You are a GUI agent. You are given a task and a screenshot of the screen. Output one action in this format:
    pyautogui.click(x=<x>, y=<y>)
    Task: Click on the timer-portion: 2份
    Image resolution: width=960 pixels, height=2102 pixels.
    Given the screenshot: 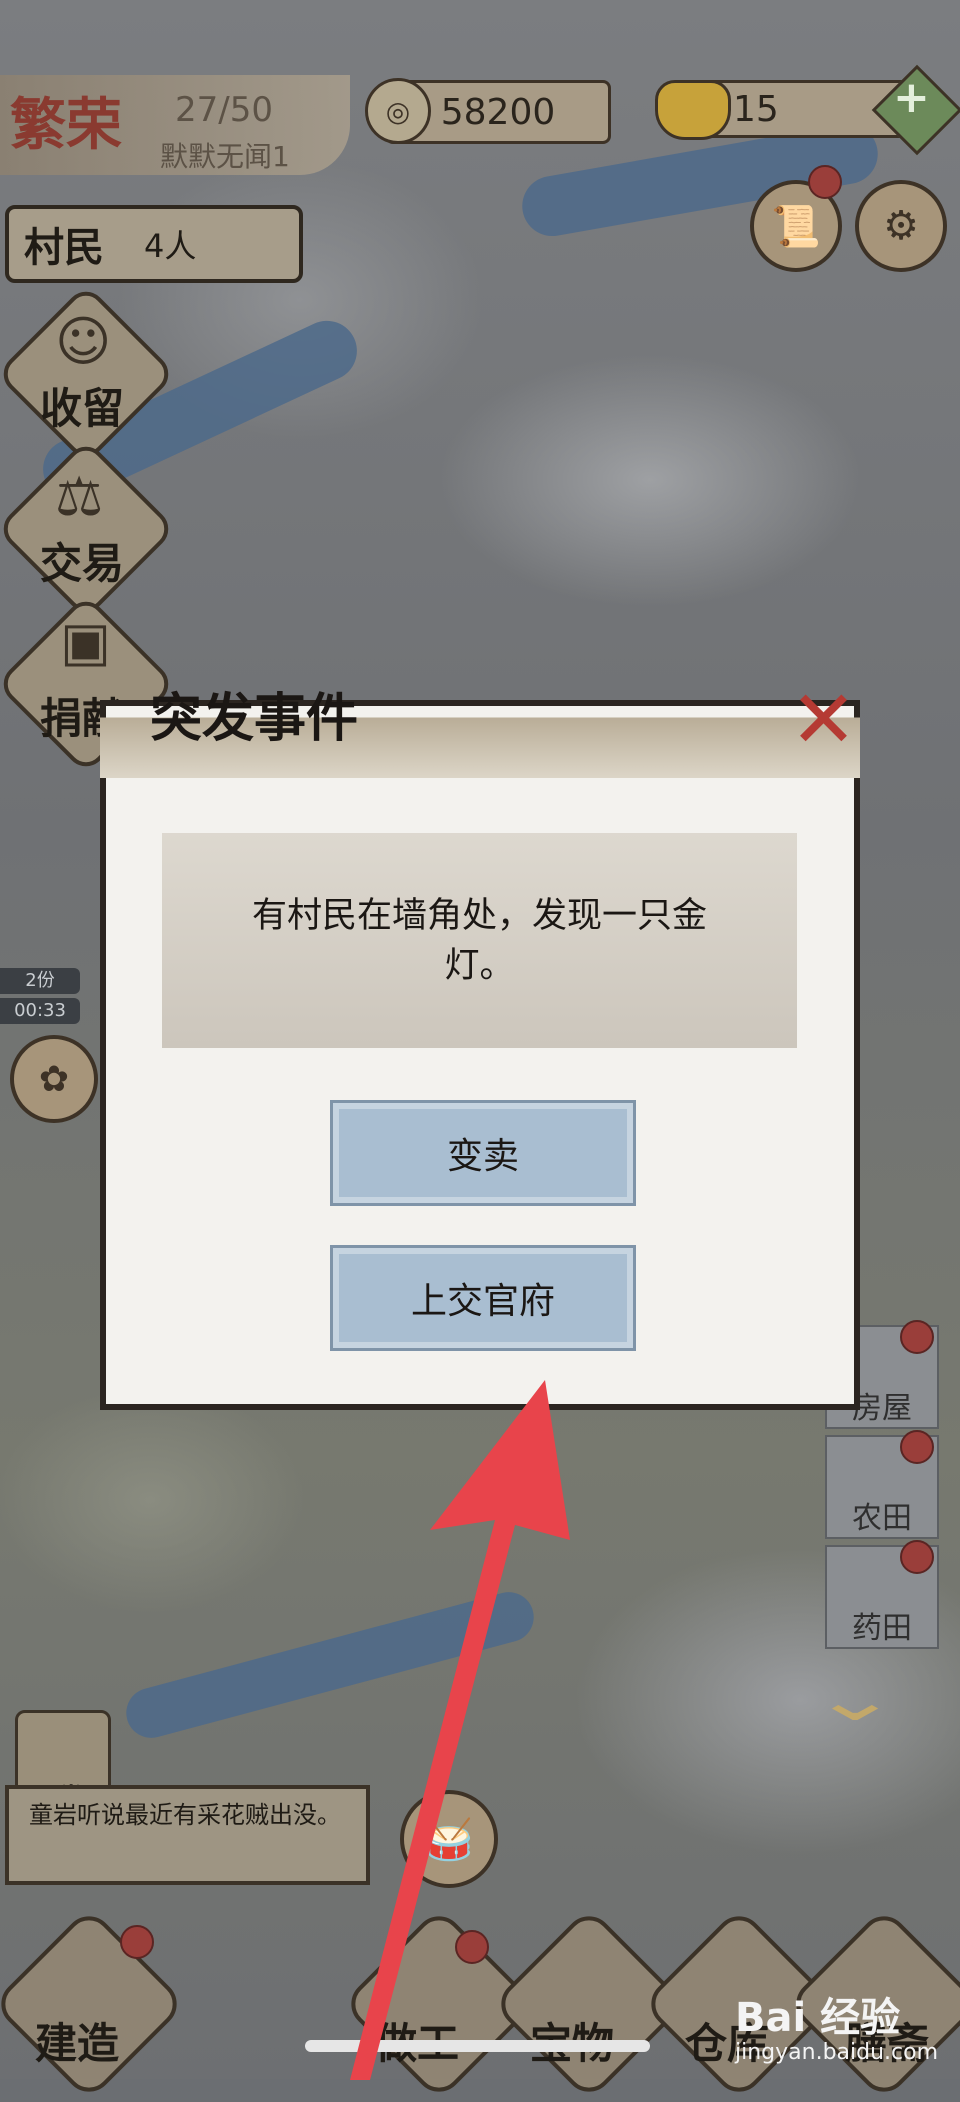 What is the action you would take?
    pyautogui.click(x=40, y=981)
    